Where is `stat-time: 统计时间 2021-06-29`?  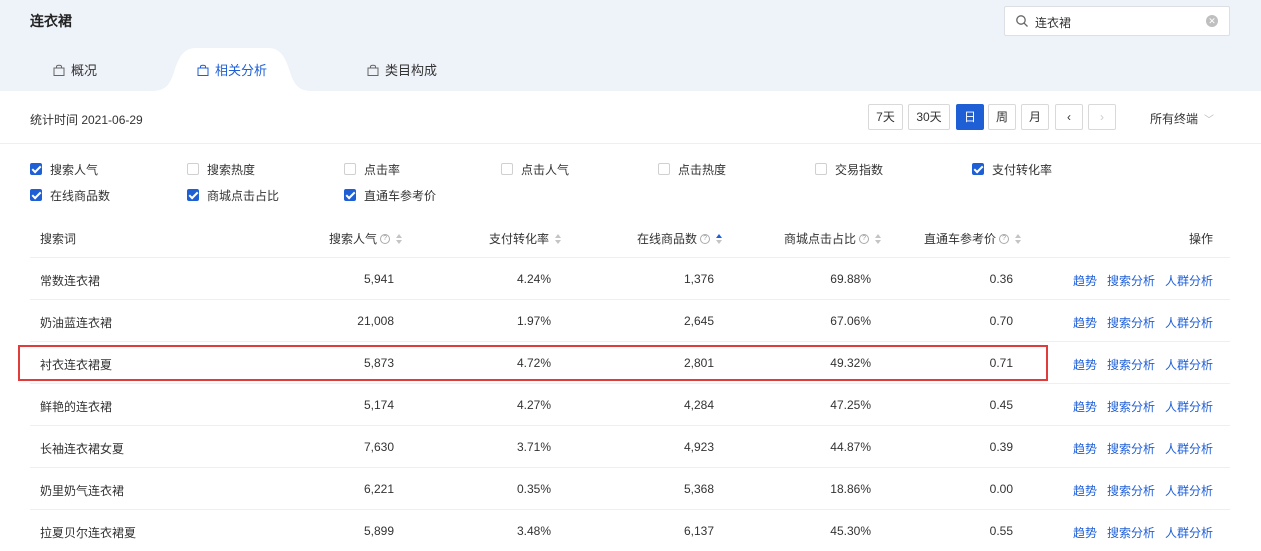 stat-time: 统计时间 2021-06-29 is located at coordinates (86, 120).